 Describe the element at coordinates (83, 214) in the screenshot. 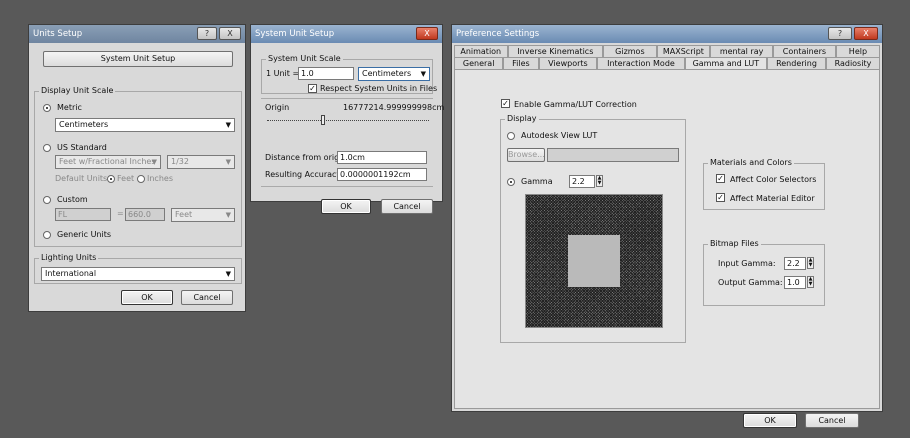

I see `custom-name-field: FL` at that location.